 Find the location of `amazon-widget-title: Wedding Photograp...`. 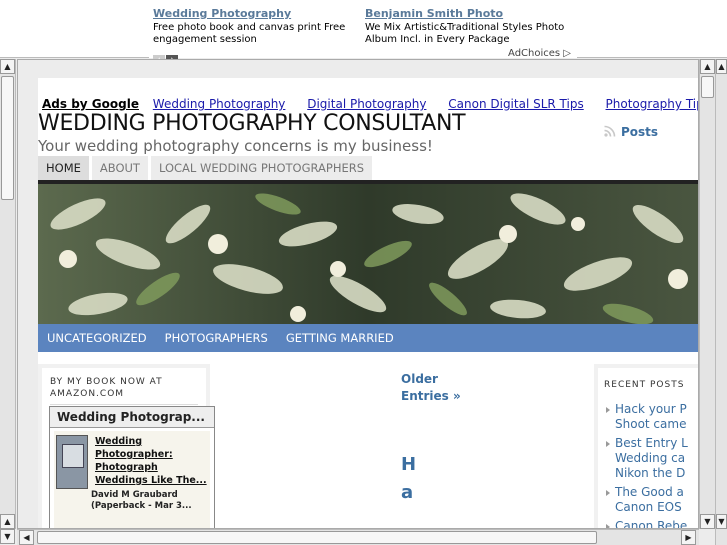

amazon-widget-title: Wedding Photograp... is located at coordinates (132, 417).